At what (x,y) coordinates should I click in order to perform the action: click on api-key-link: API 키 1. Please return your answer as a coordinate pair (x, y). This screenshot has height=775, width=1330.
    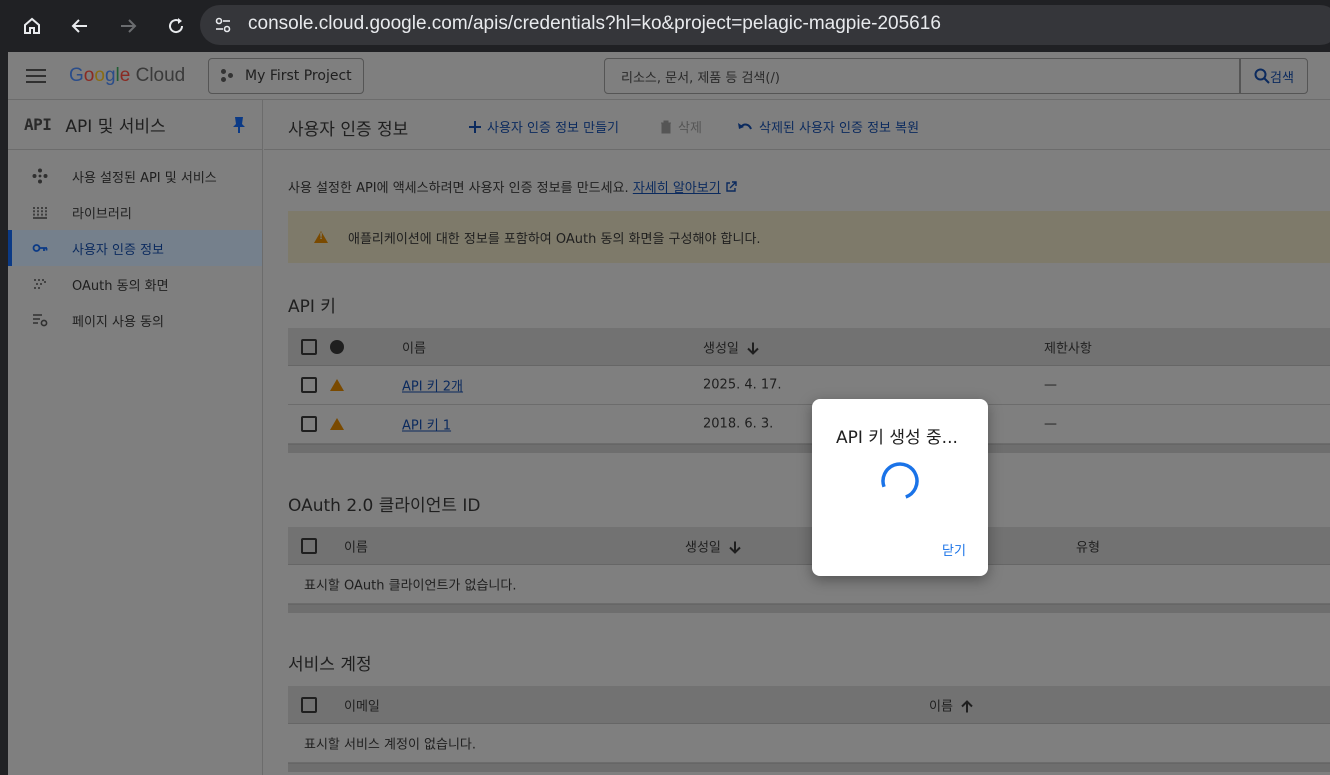
    Looking at the image, I should click on (426, 424).